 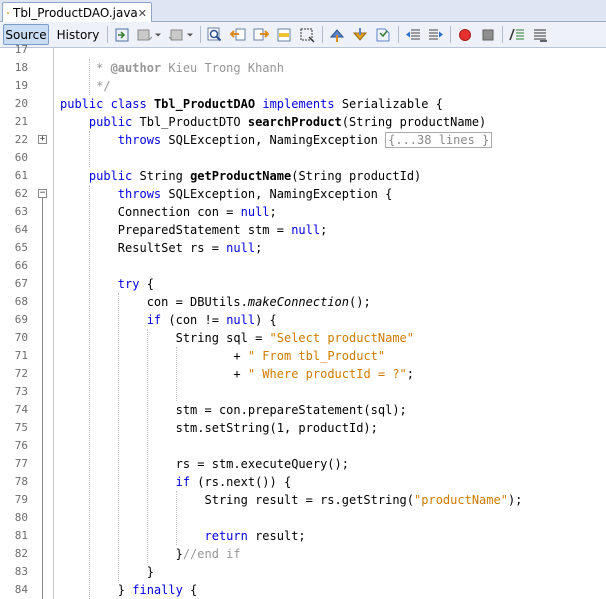 What do you see at coordinates (157, 590) in the screenshot?
I see `code-token: finally` at bounding box center [157, 590].